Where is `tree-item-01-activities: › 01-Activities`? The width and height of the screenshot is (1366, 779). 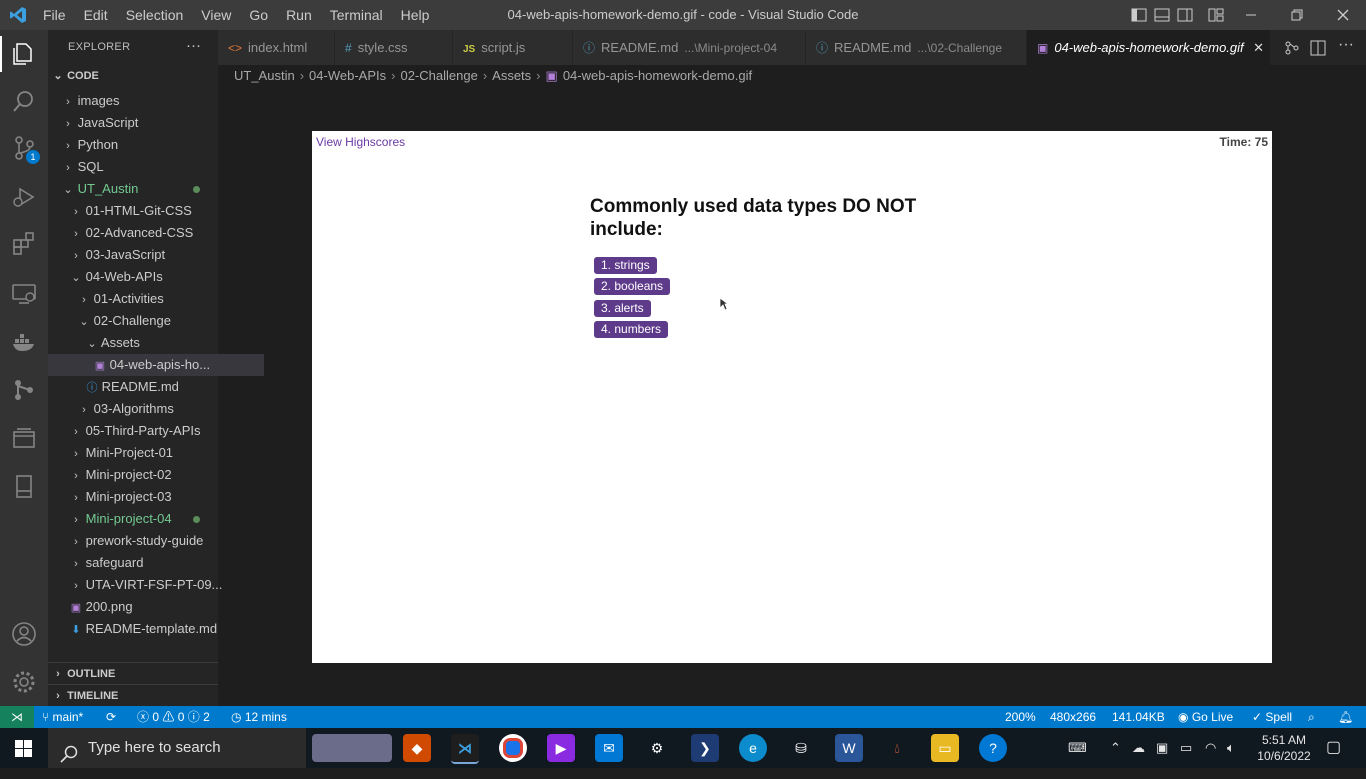
tree-item-01-activities: › 01-Activities is located at coordinates (148, 299).